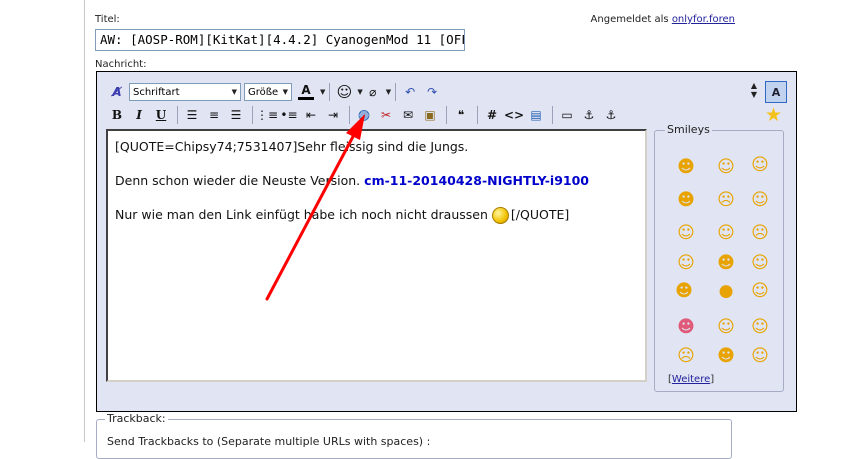 The height and width of the screenshot is (459, 855). What do you see at coordinates (686, 356) in the screenshot?
I see `smiley-sad-icon: ☹` at bounding box center [686, 356].